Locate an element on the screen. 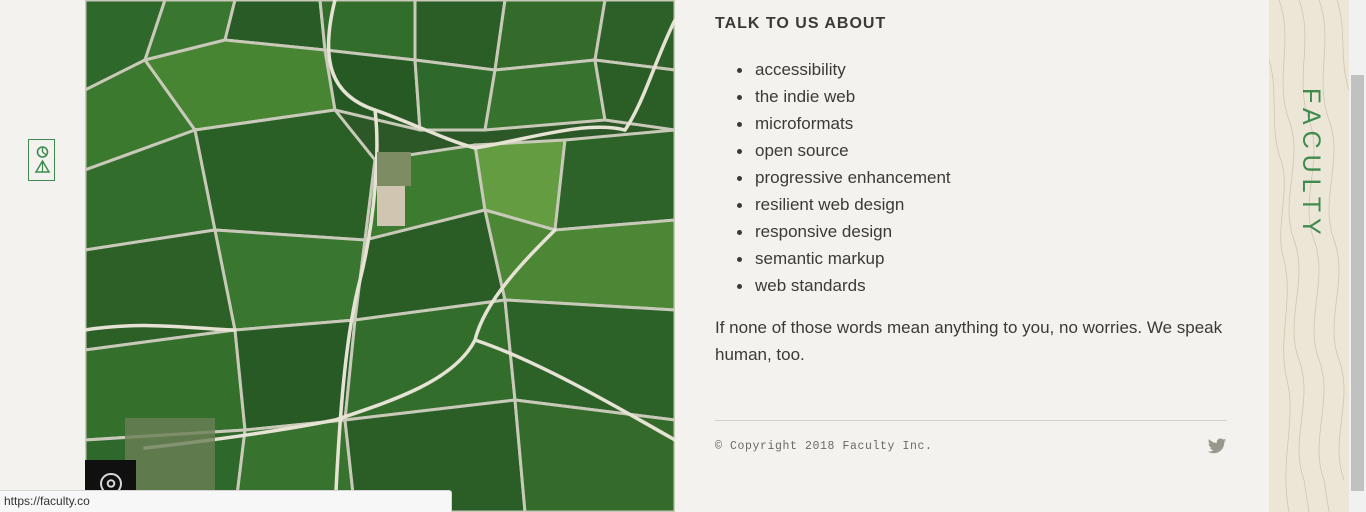 The image size is (1366, 512). list-item: resilient web design is located at coordinates (844, 204).